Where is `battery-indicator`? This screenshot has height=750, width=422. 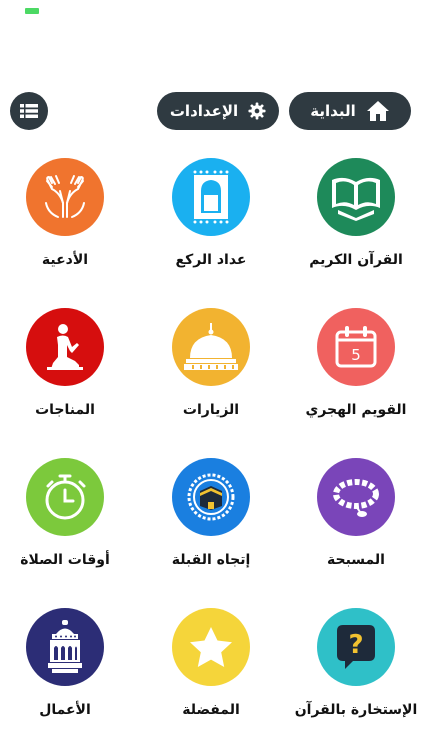 battery-indicator is located at coordinates (32, 11).